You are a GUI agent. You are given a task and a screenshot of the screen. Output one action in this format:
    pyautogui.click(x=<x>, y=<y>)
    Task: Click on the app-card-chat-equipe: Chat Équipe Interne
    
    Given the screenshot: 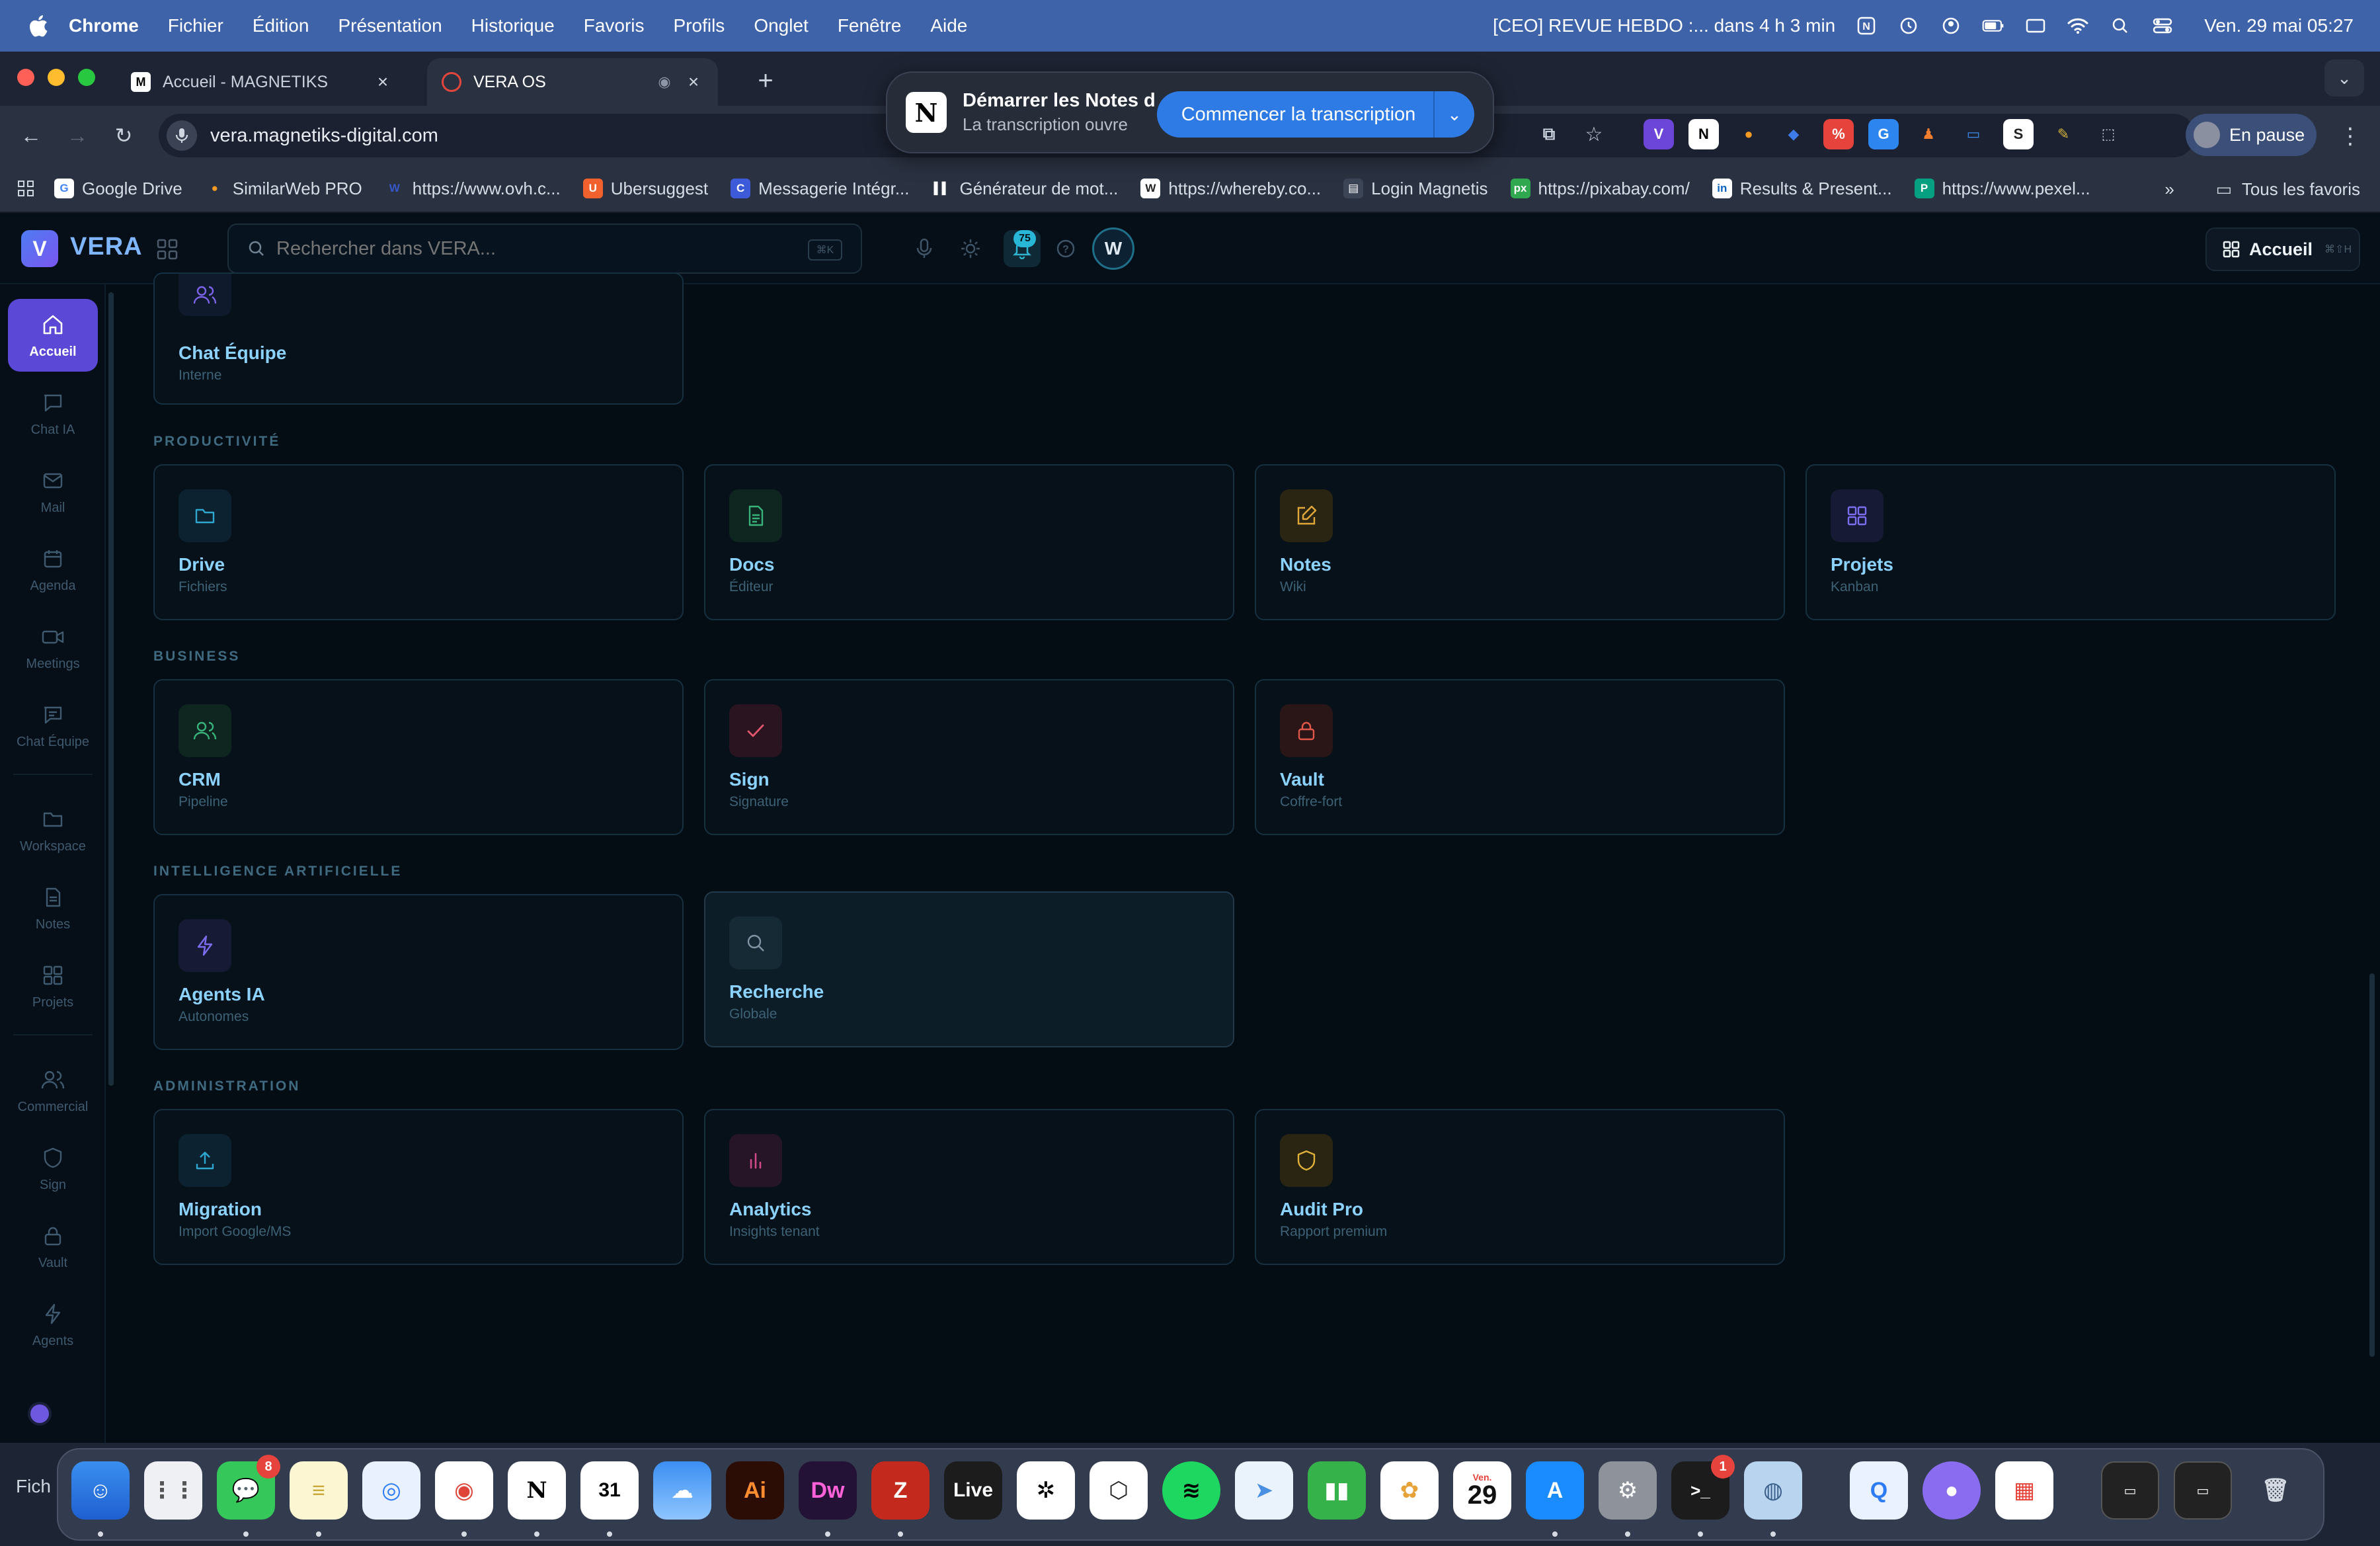 What is the action you would take?
    pyautogui.click(x=418, y=338)
    